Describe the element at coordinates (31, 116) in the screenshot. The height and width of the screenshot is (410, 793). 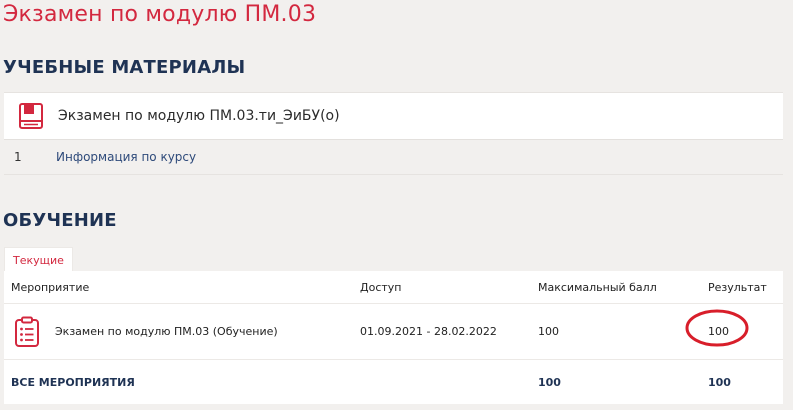
I see `book-icon` at that location.